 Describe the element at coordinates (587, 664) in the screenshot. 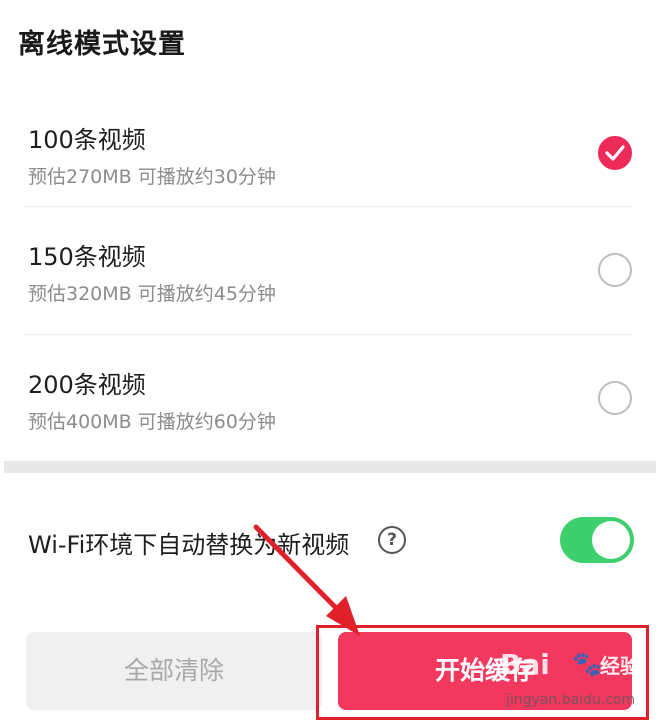

I see `paw-icon: 🐾` at that location.